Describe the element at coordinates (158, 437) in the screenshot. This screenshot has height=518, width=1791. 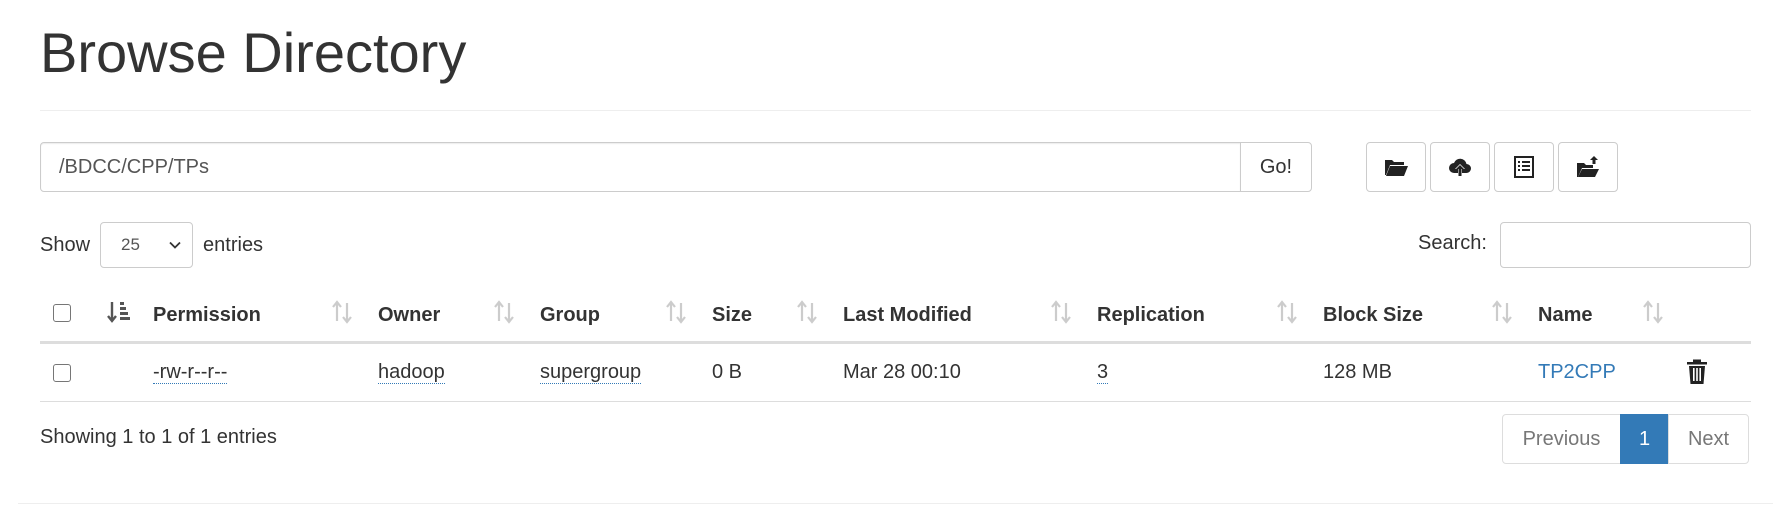
I see `table-info-text: Showing 1 to 1 of 1 entries` at that location.